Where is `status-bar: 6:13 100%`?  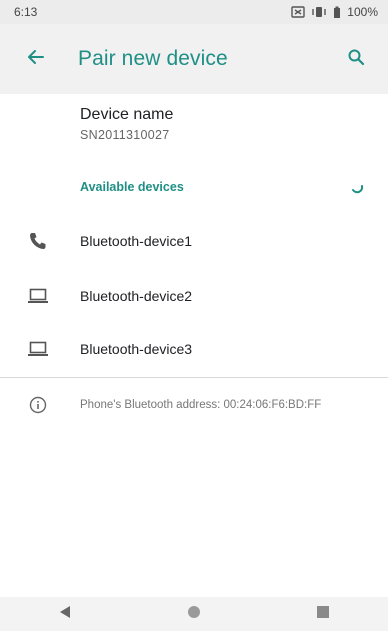
status-bar: 6:13 100% is located at coordinates (194, 12).